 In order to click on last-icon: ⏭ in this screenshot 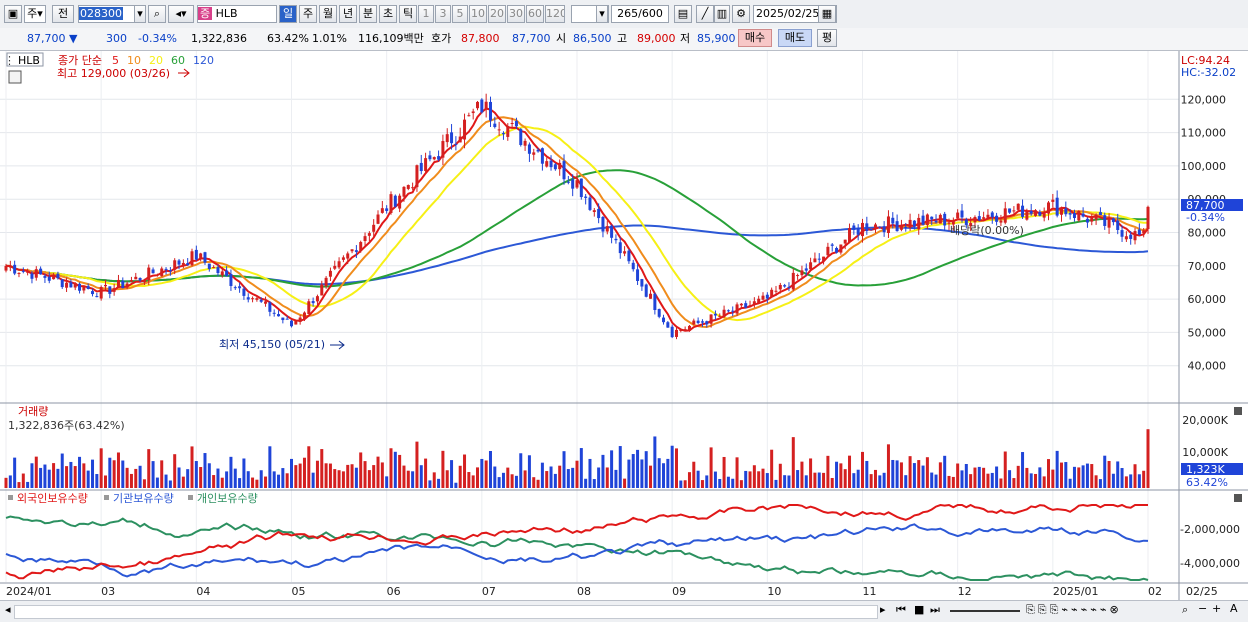, I will do `click(935, 610)`.